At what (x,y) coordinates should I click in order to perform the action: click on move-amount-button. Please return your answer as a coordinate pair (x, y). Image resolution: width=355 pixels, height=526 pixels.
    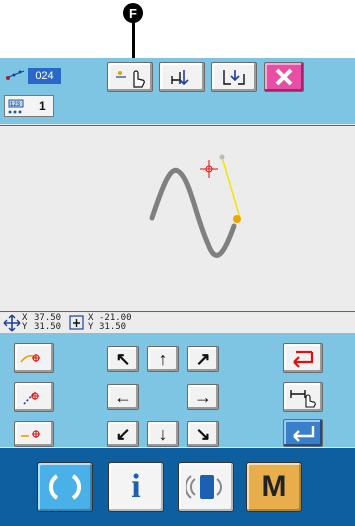
    Looking at the image, I should click on (303, 397).